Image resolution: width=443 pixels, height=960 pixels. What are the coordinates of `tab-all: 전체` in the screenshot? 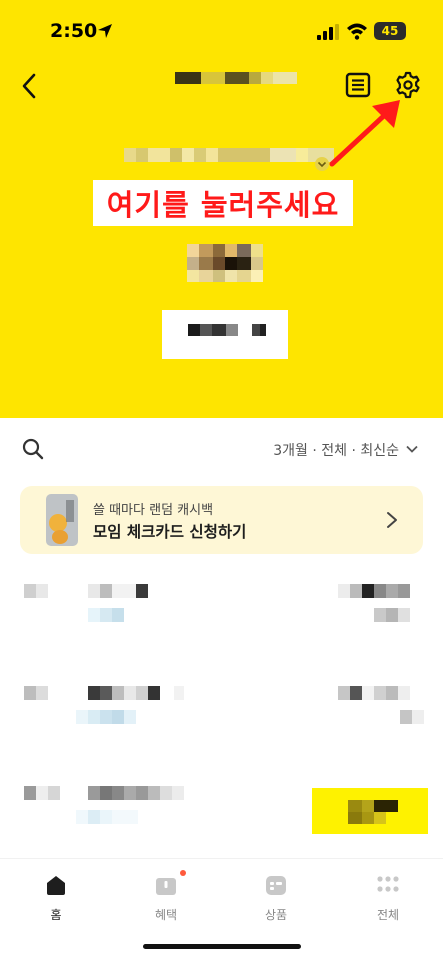 It's located at (388, 900).